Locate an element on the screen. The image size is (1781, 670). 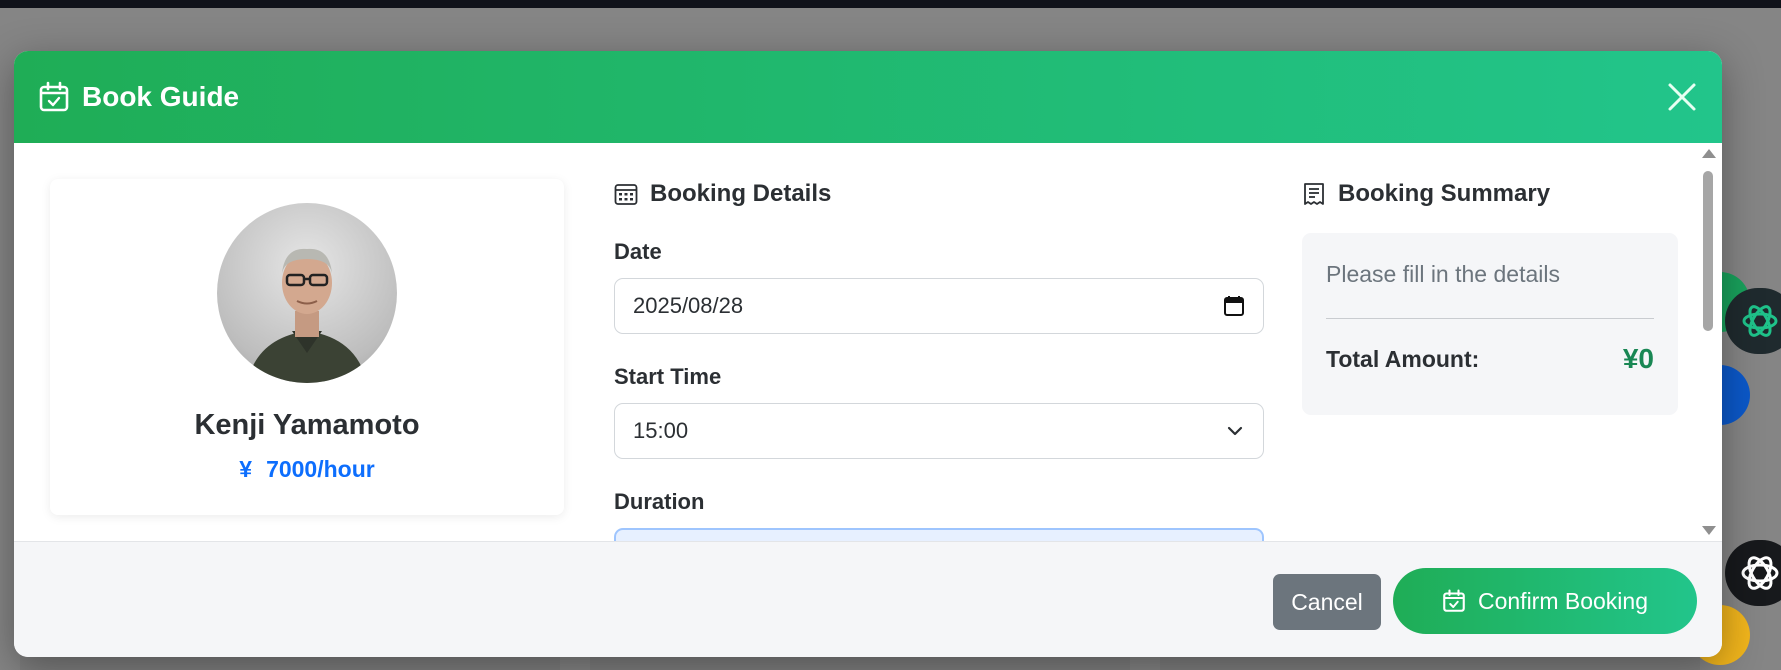
start-time-label: Start Time is located at coordinates (668, 376).